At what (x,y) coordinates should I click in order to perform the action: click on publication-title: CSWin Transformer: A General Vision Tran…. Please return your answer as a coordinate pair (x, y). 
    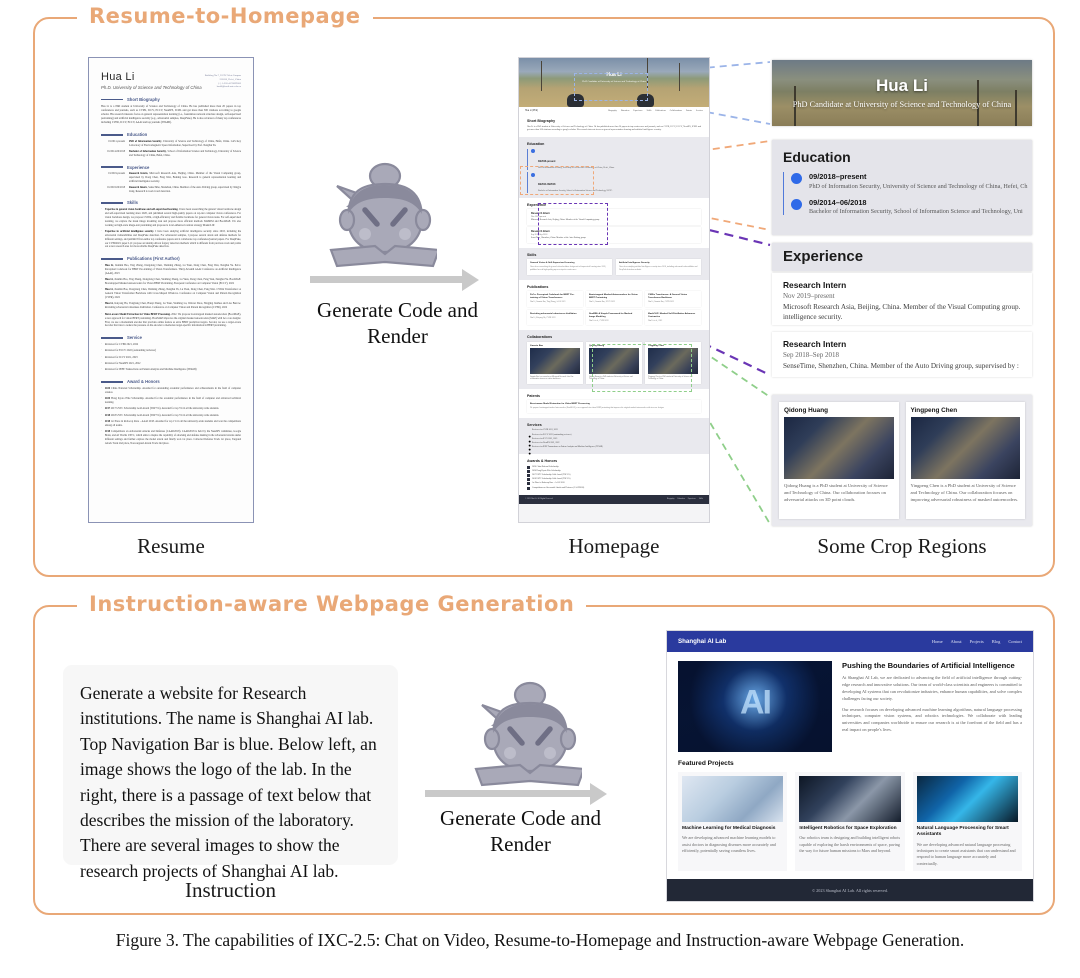
    Looking at the image, I should click on (668, 297).